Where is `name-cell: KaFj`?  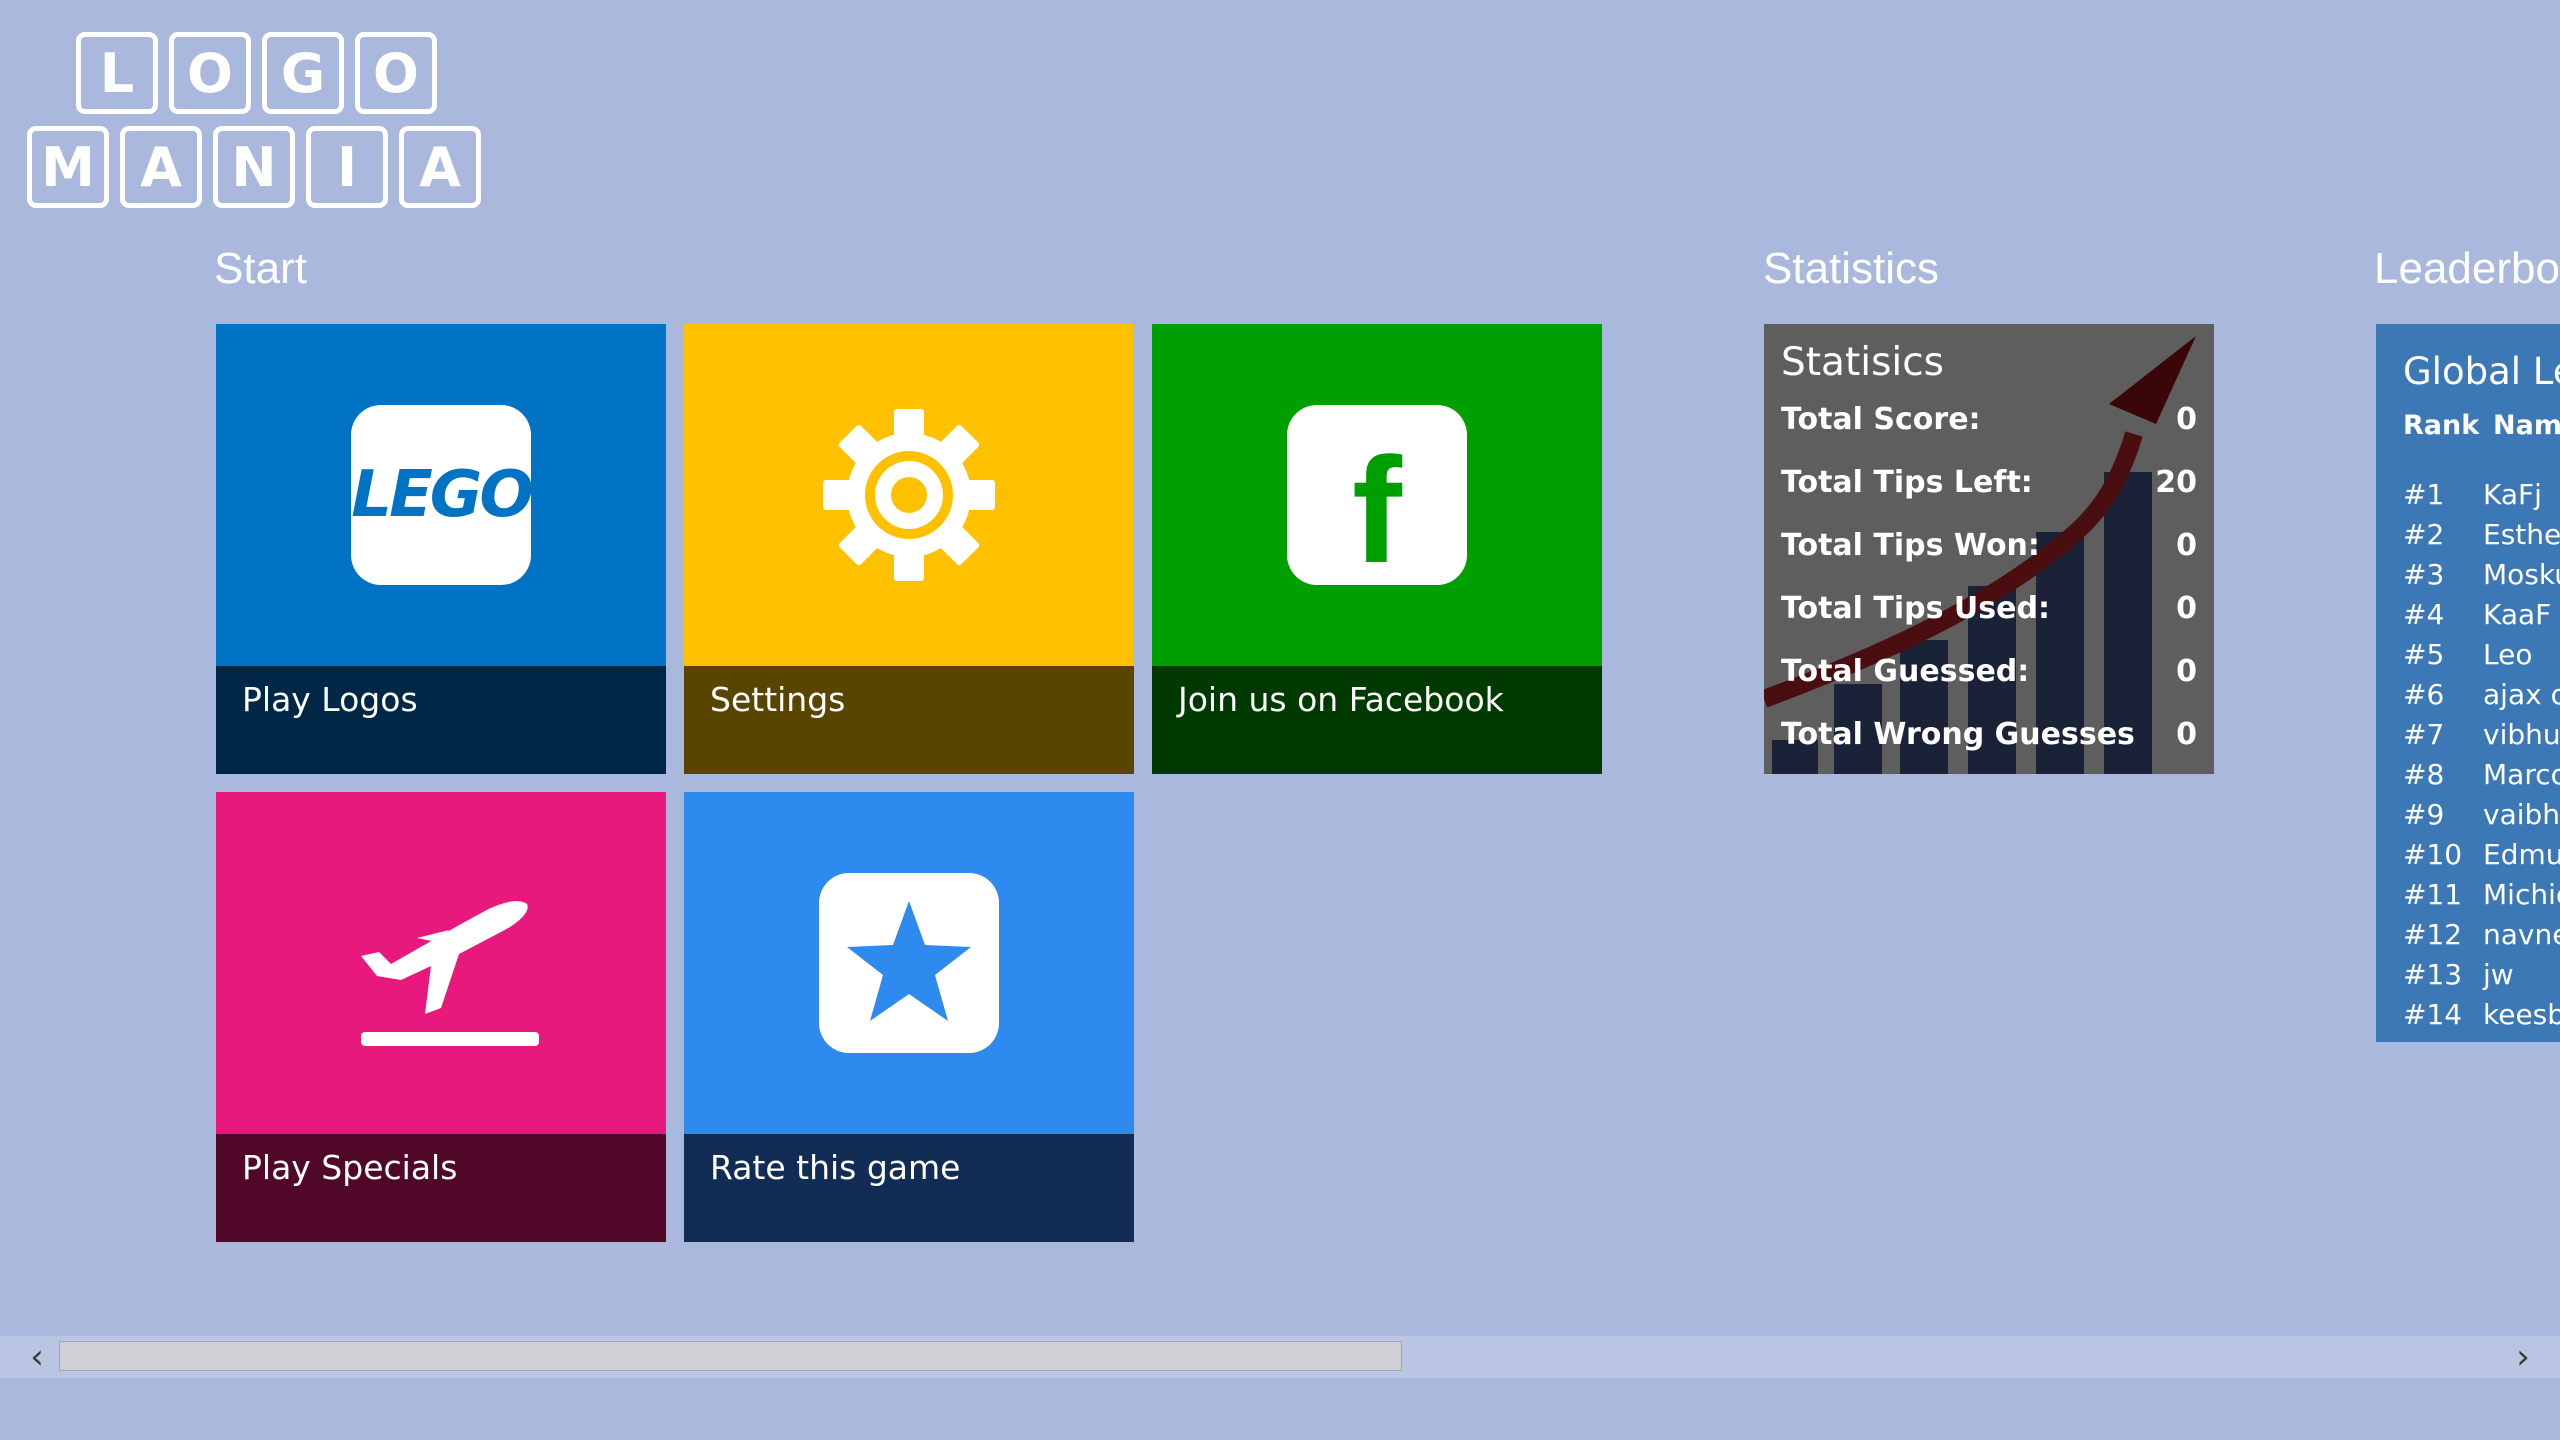
name-cell: KaFj is located at coordinates (2512, 494).